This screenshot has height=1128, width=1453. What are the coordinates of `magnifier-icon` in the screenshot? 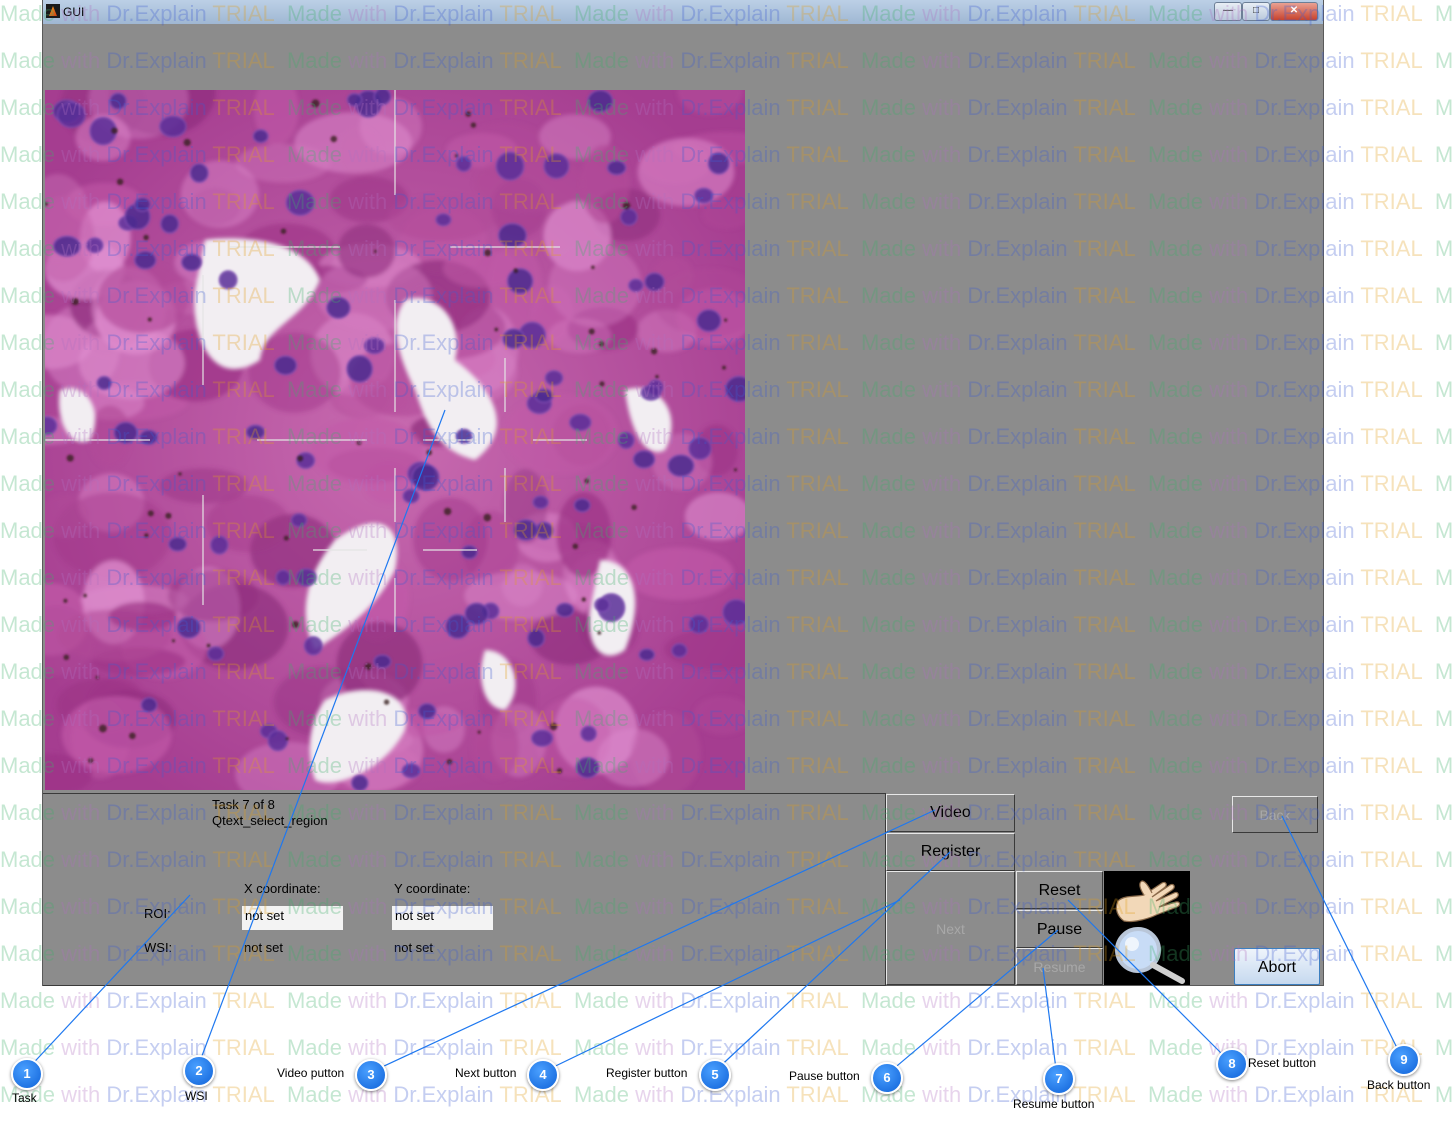 It's located at (1150, 955).